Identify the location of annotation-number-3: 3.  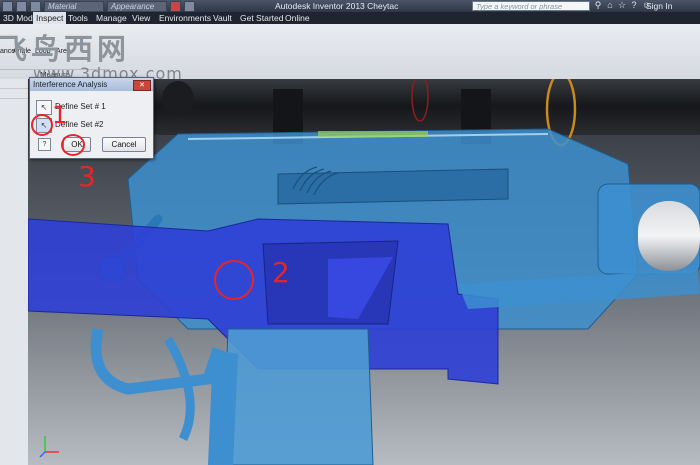
(87, 176).